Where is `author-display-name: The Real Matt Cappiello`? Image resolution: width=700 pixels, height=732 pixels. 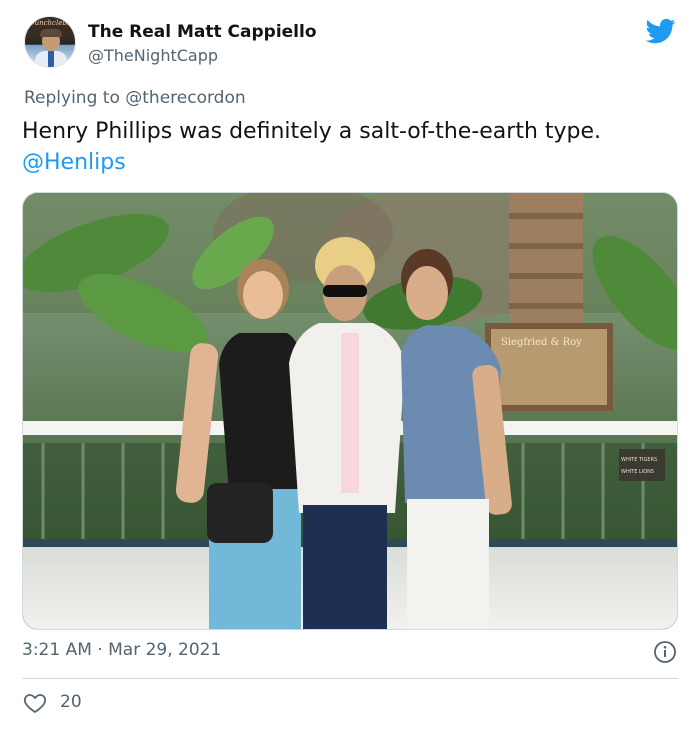 author-display-name: The Real Matt Cappiello is located at coordinates (202, 32).